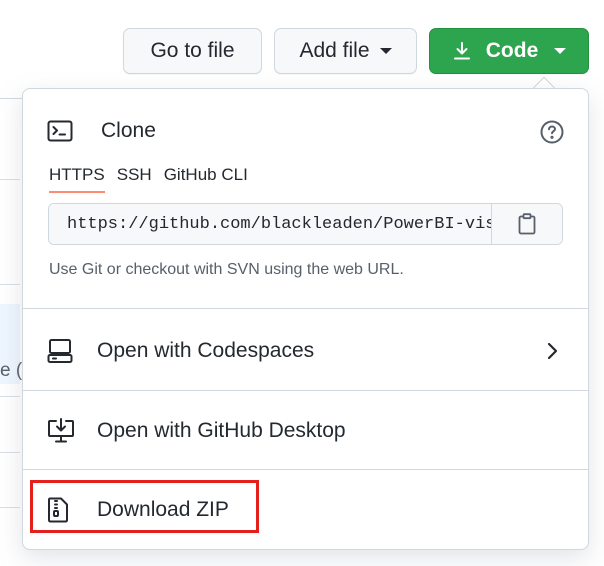  Describe the element at coordinates (552, 351) in the screenshot. I see `chevron-right-icon` at that location.